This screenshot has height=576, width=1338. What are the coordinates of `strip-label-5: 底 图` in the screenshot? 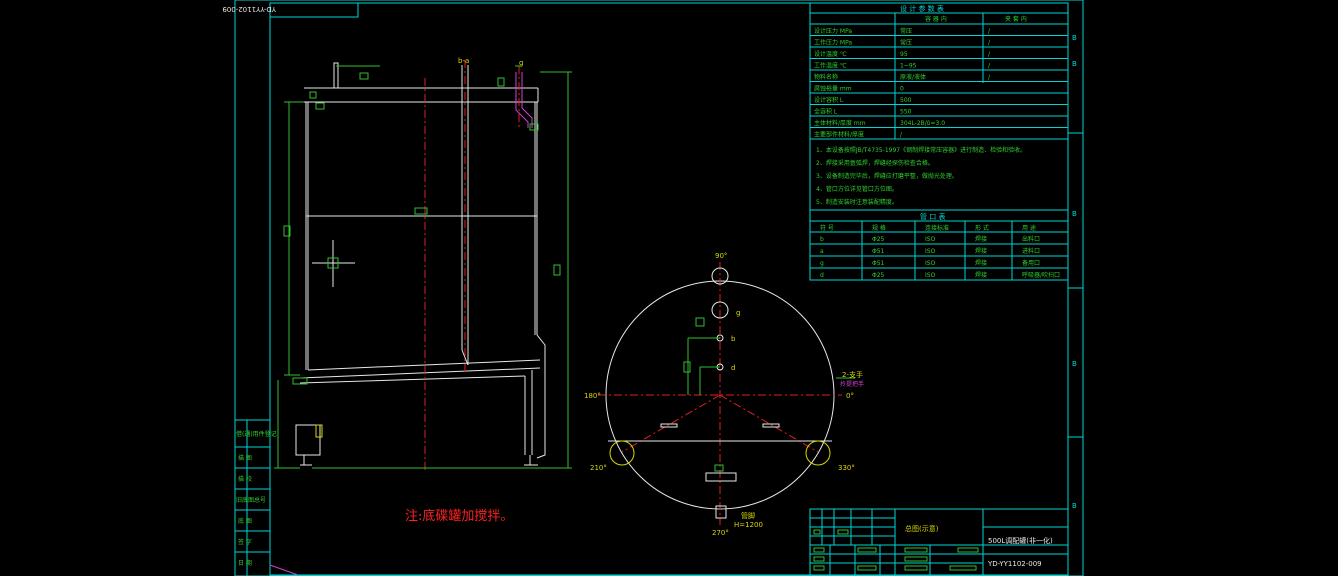 It's located at (245, 521).